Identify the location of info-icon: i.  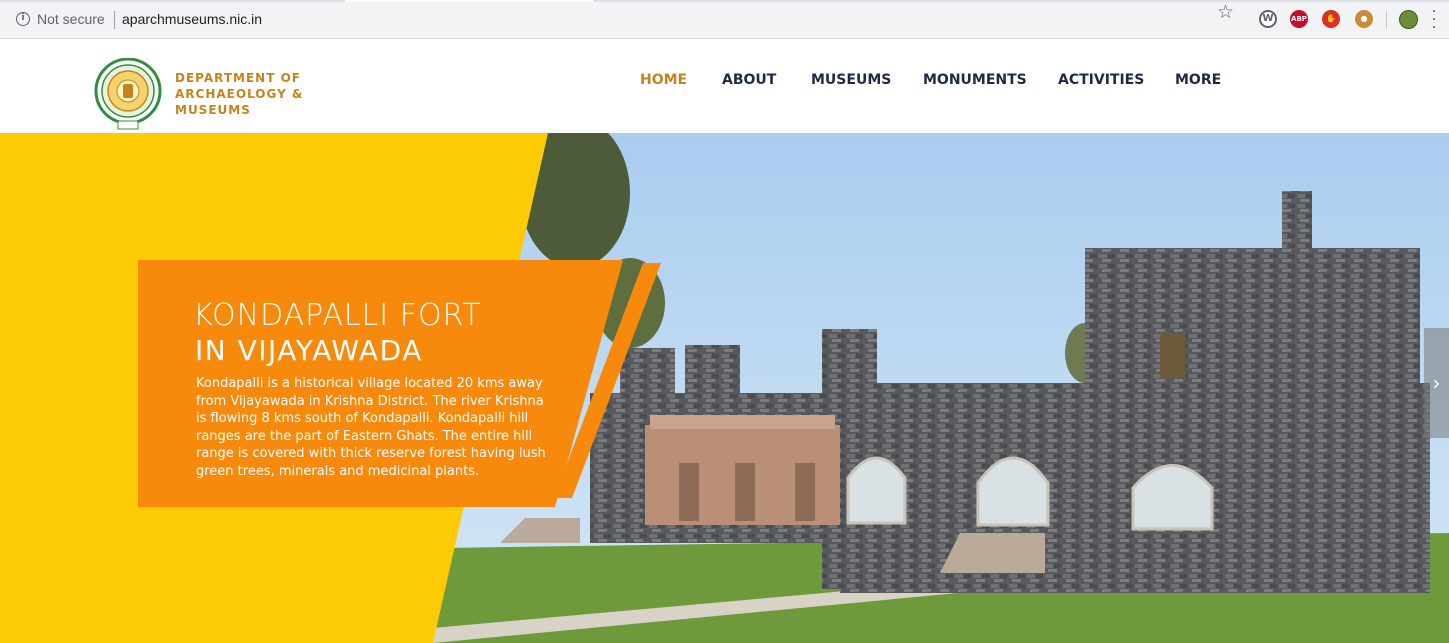
(23, 19).